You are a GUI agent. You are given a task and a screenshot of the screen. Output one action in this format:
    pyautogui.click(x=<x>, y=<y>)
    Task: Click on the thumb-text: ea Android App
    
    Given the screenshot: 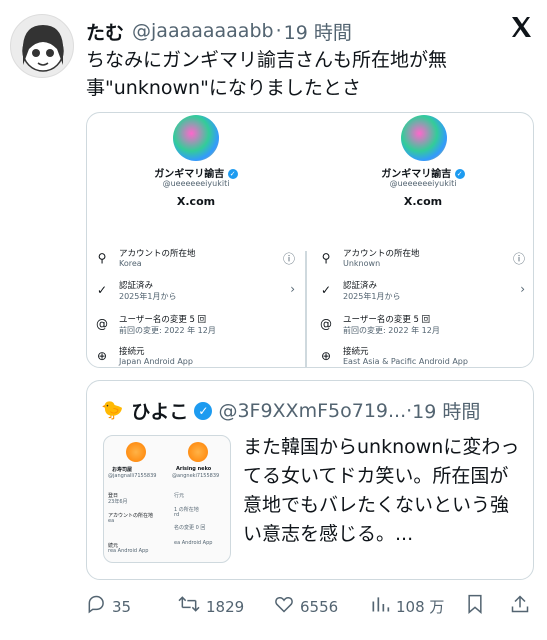 What is the action you would take?
    pyautogui.click(x=193, y=543)
    